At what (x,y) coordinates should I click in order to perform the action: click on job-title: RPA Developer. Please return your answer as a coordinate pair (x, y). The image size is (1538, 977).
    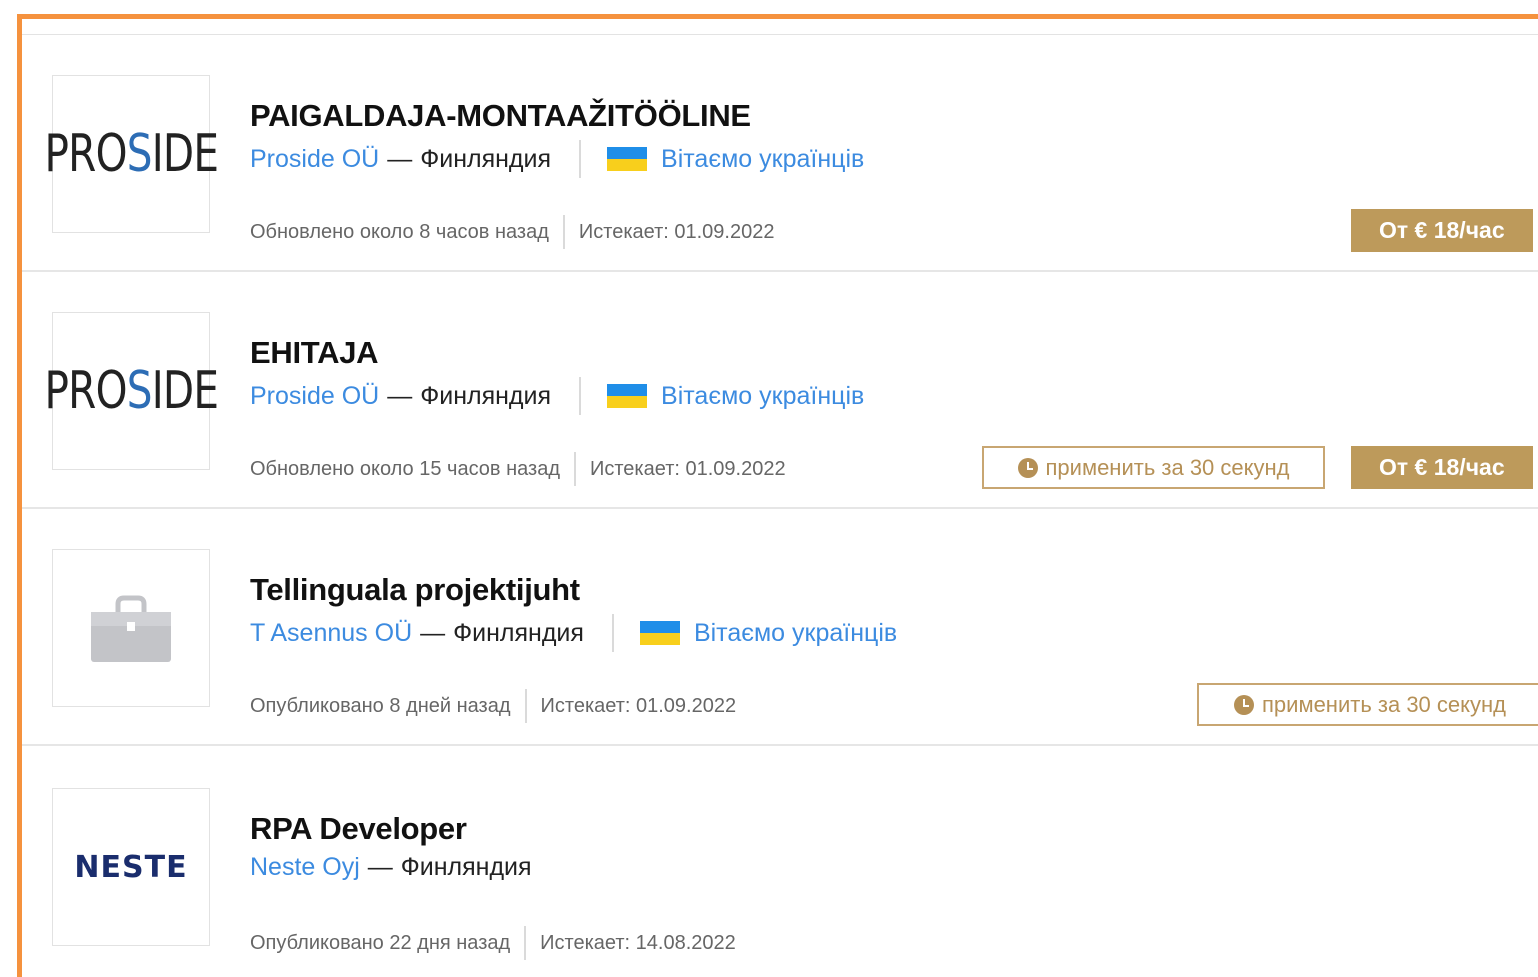
    Looking at the image, I should click on (358, 829).